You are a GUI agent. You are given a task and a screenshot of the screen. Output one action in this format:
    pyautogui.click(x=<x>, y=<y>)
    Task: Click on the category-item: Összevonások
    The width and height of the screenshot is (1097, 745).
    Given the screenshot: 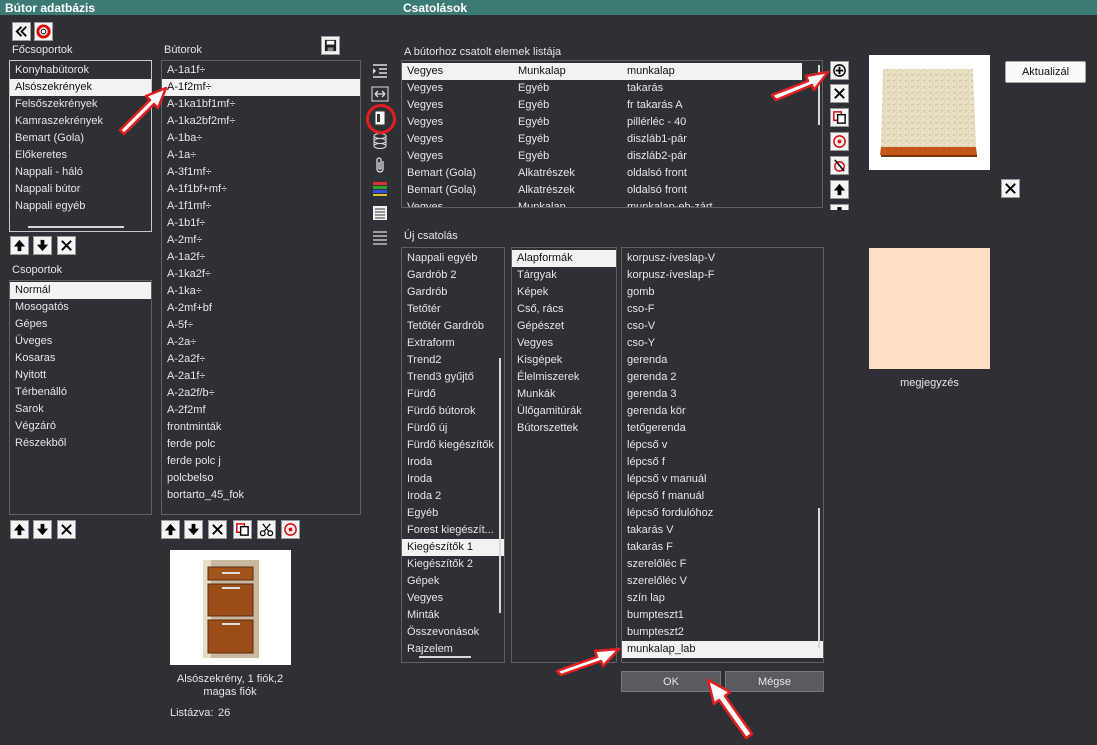 What is the action you would take?
    pyautogui.click(x=453, y=632)
    